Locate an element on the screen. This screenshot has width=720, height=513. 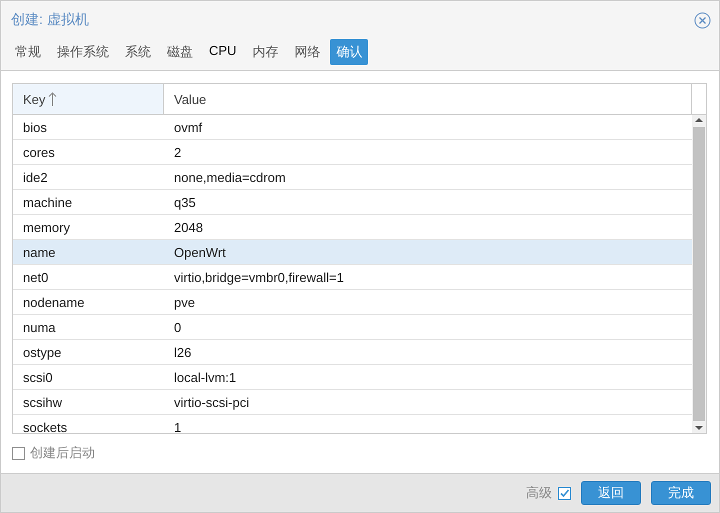
value-cell-text: 2048 is located at coordinates (188, 227).